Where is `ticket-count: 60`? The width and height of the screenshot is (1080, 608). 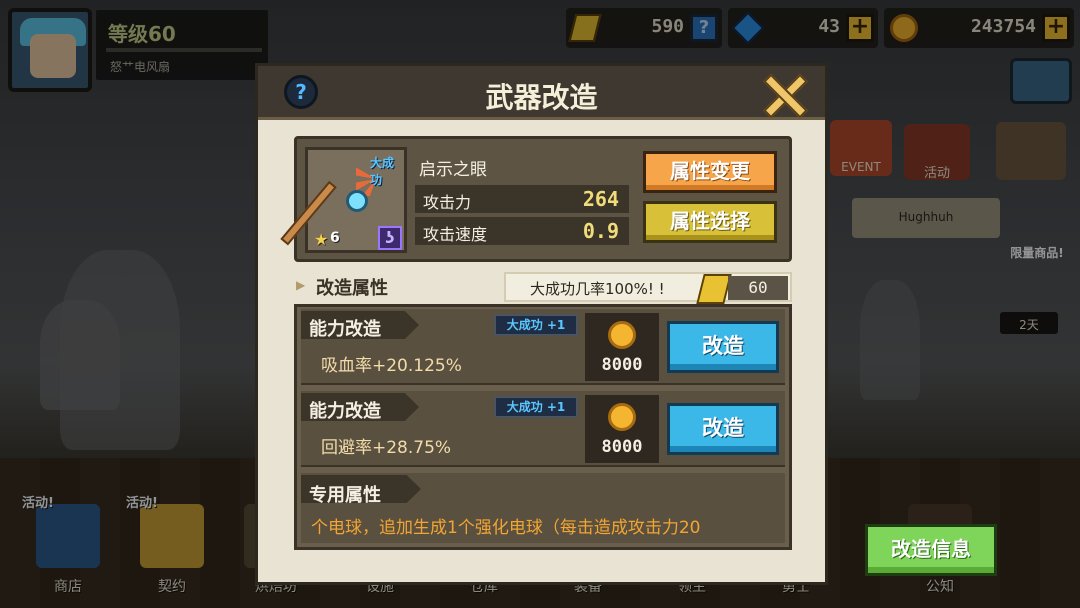 ticket-count: 60 is located at coordinates (758, 288).